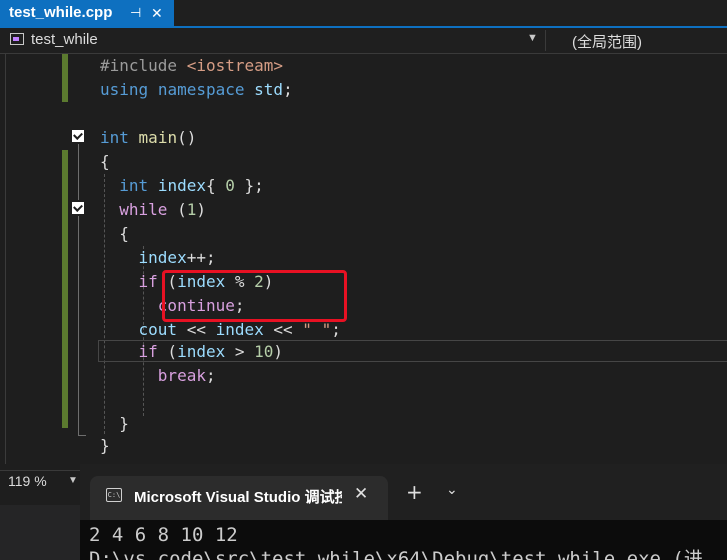 The image size is (727, 560). I want to click on horizontal-scroll-area, so click(40, 532).